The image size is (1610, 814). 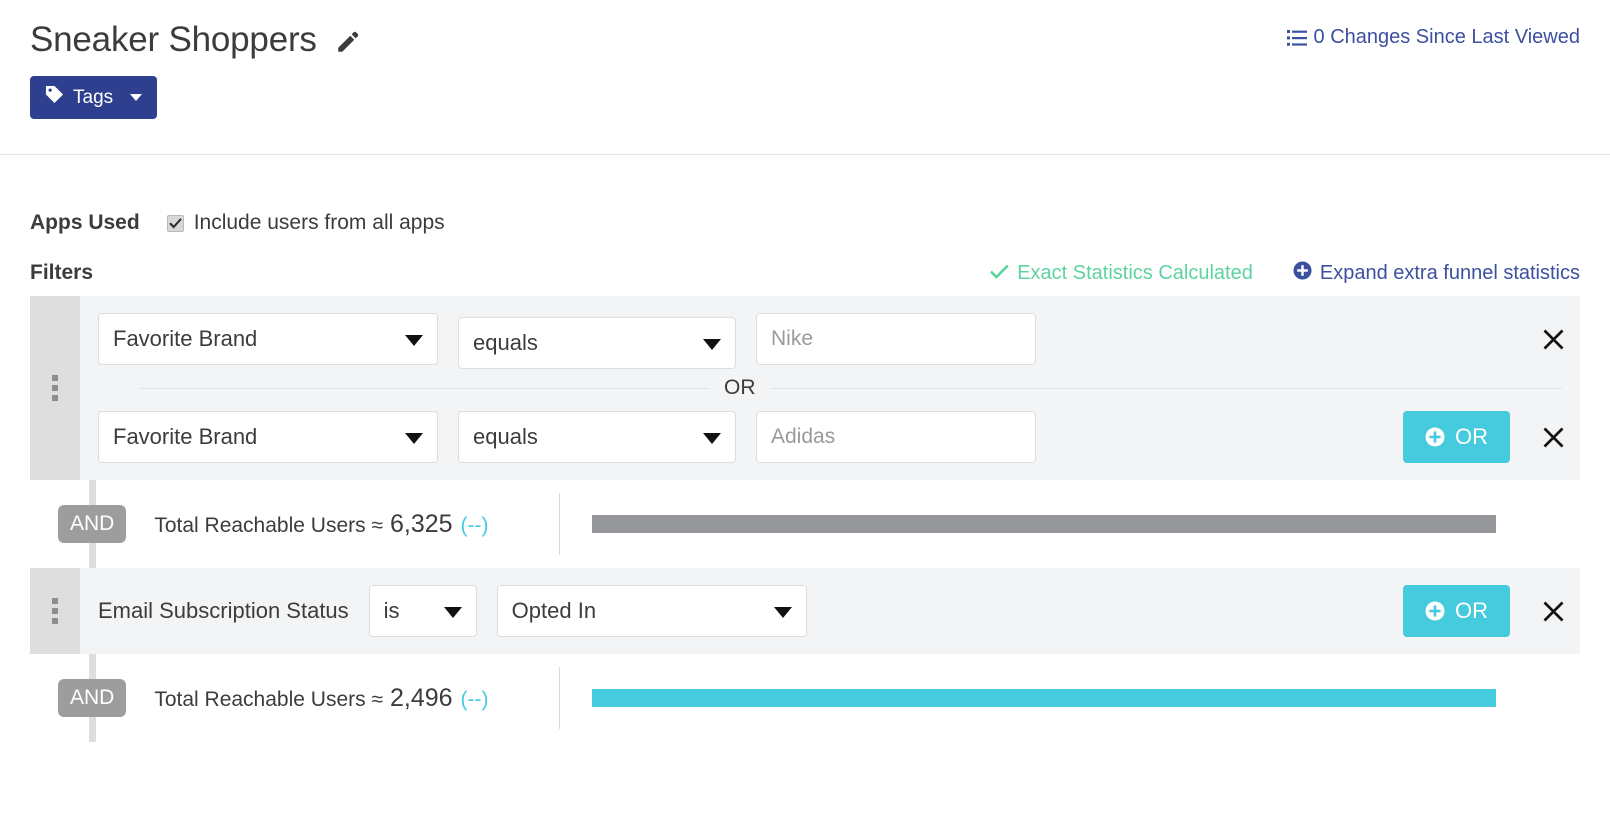 I want to click on reachable-users-stat-row: AND Total Reachable Users ≈ 6,325 (--), so click(x=805, y=524).